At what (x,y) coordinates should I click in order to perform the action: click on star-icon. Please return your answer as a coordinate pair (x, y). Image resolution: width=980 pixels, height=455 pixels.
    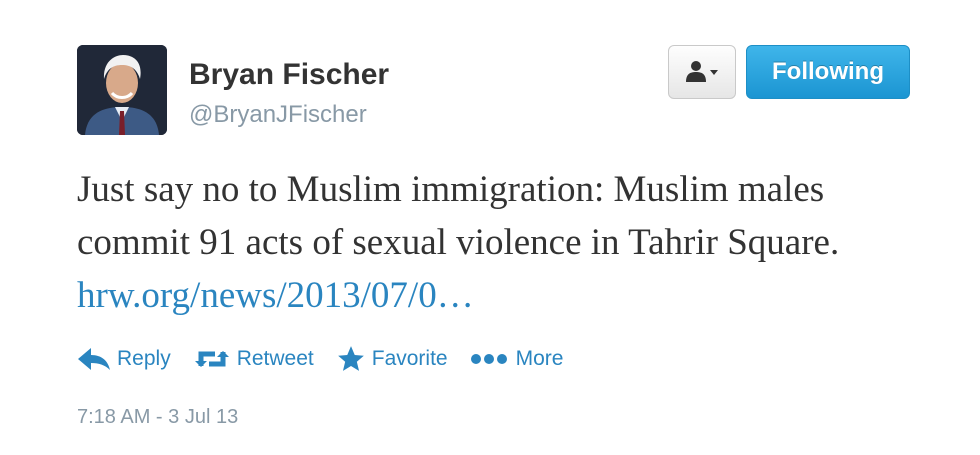
    Looking at the image, I should click on (350, 358).